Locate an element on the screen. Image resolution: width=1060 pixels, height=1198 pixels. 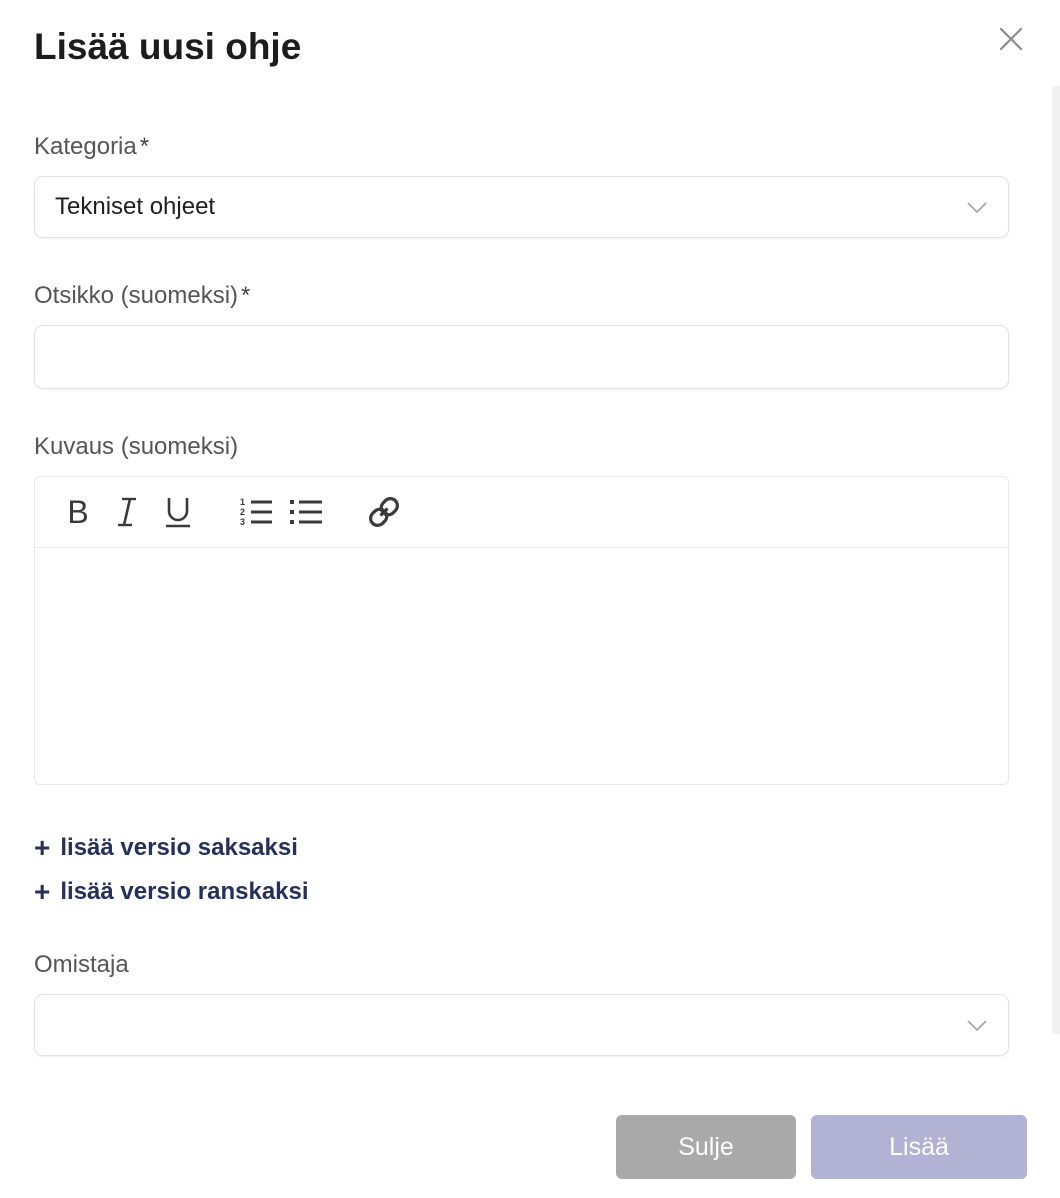
italic-icon is located at coordinates (127, 512).